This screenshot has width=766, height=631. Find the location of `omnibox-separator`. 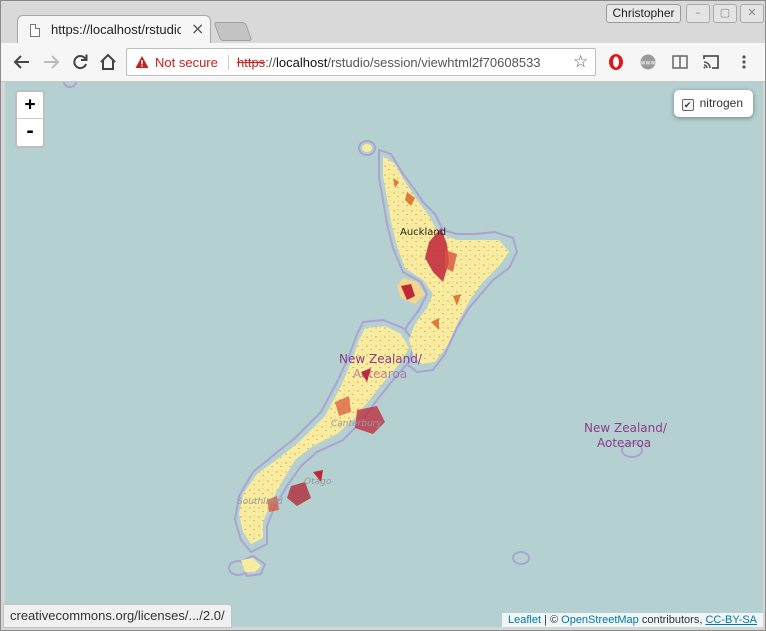

omnibox-separator is located at coordinates (228, 62).